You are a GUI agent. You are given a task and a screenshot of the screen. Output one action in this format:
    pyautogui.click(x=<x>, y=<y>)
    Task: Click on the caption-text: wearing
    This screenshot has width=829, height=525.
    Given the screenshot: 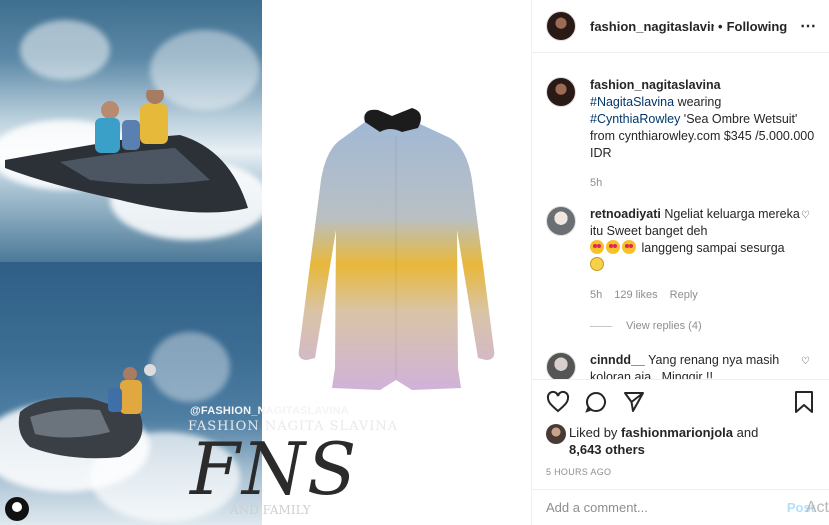 What is the action you would take?
    pyautogui.click(x=698, y=102)
    